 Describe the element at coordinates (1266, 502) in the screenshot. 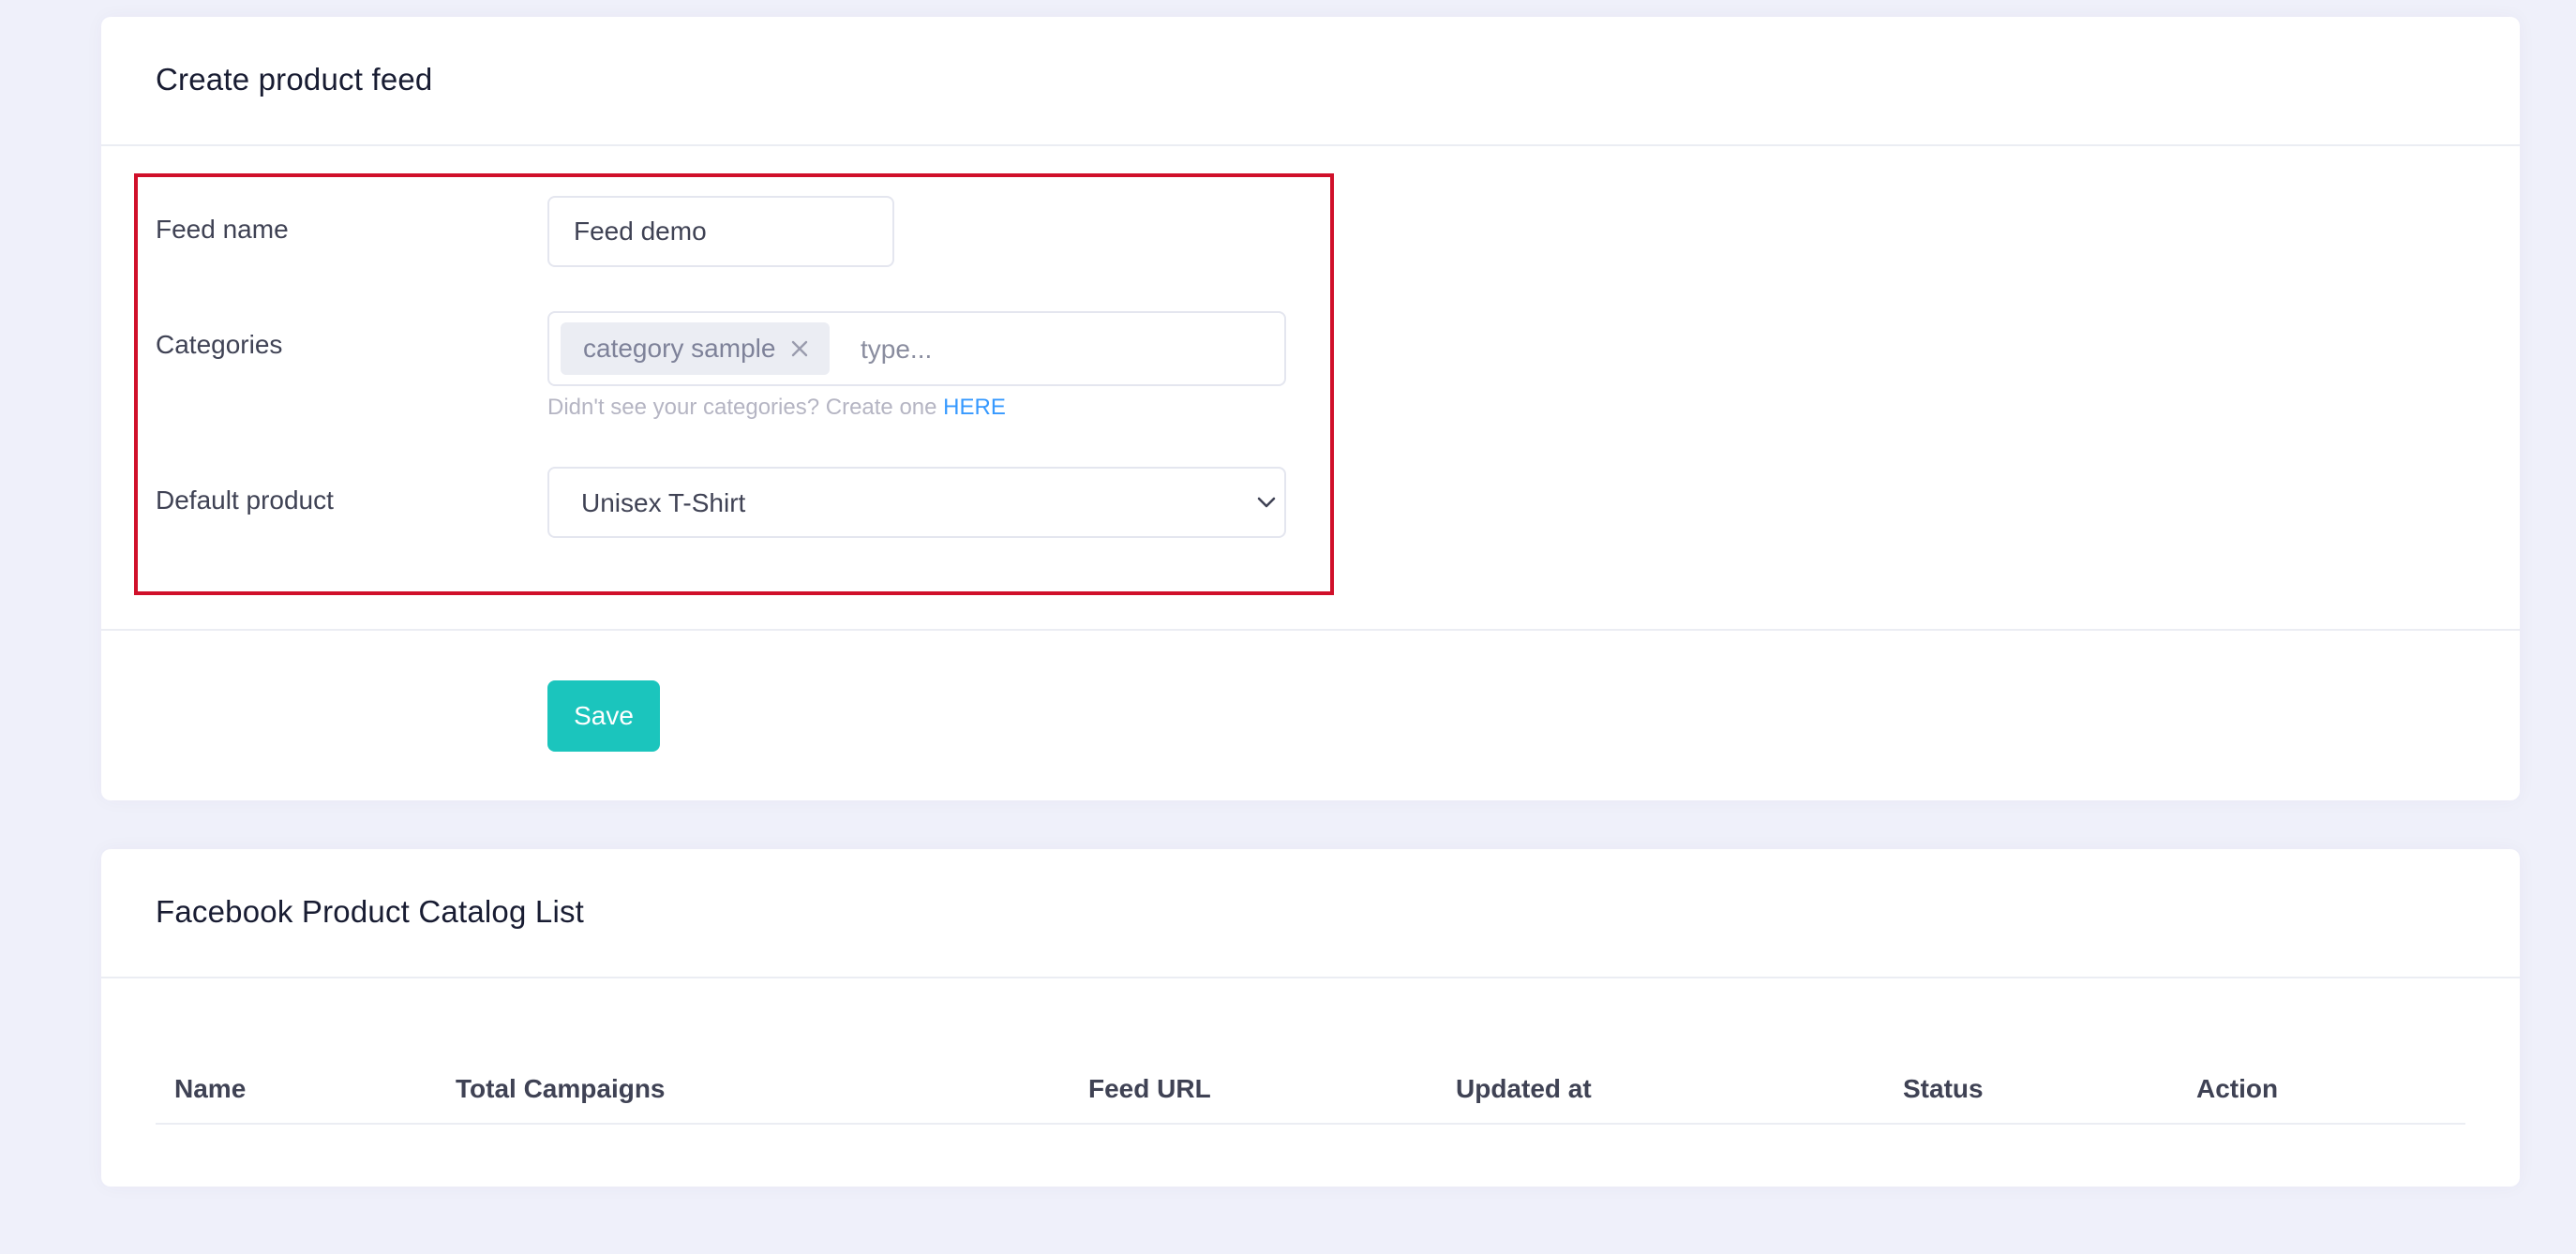

I see `chevron-down-icon` at that location.